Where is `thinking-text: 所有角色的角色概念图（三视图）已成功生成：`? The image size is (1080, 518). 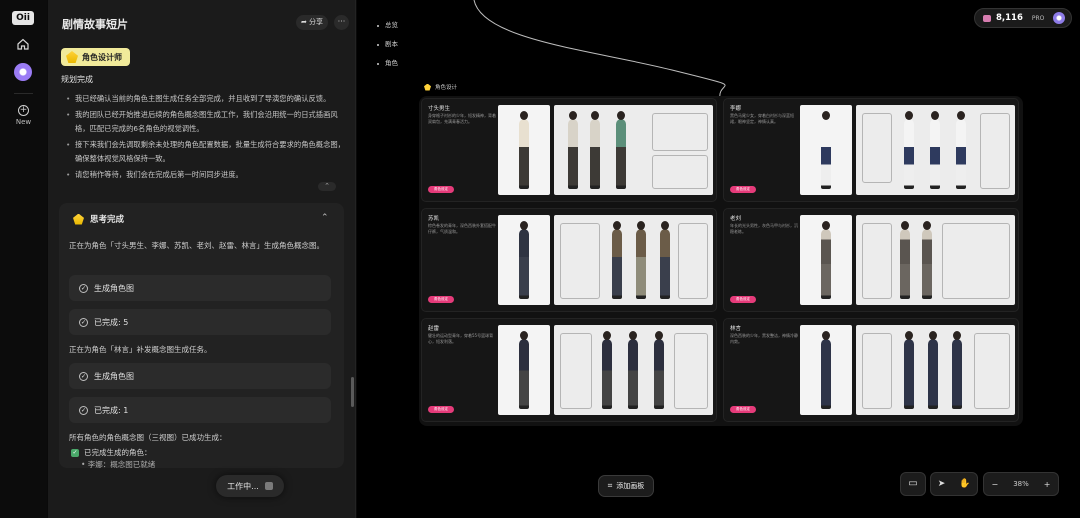
thinking-text: 所有角色的角色概念图（三视图）已成功生成： is located at coordinates (148, 437).